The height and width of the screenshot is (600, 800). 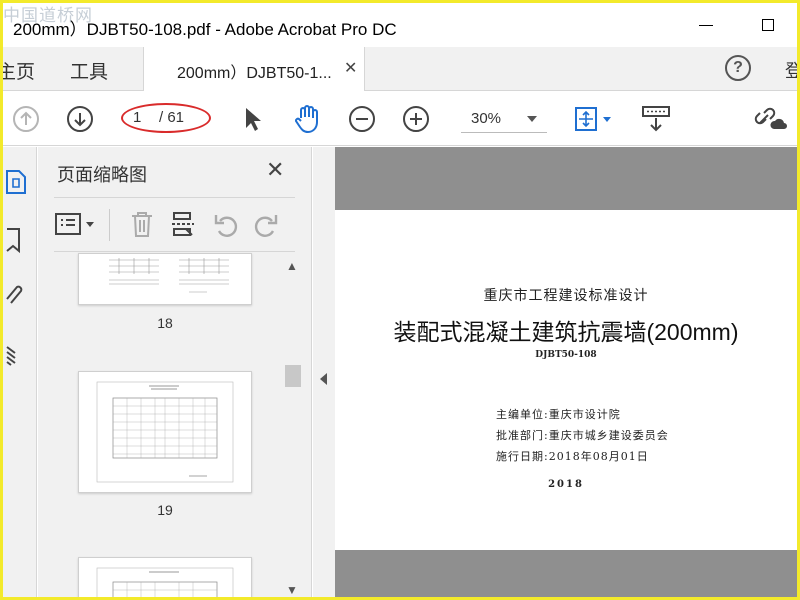 What do you see at coordinates (504, 119) in the screenshot?
I see `zoom-select: 30%` at bounding box center [504, 119].